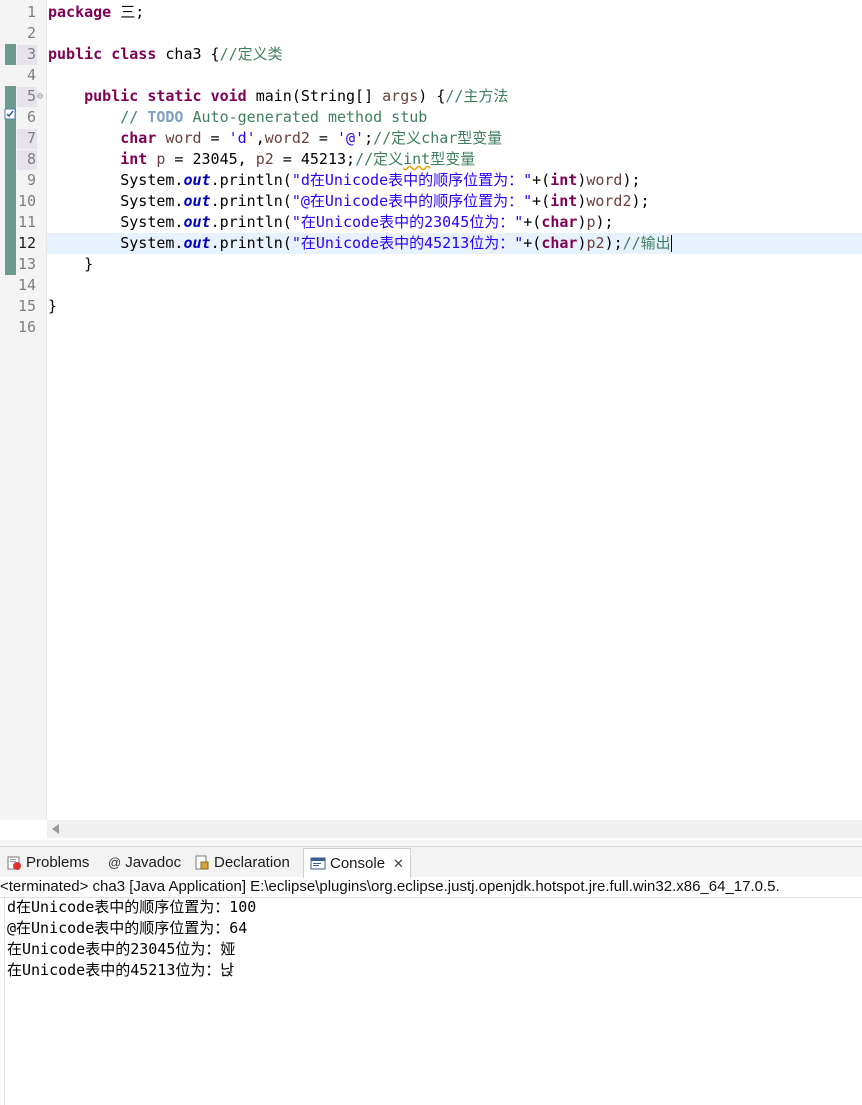  I want to click on code-line-3: public class cha3 {//定义类, so click(455, 54).